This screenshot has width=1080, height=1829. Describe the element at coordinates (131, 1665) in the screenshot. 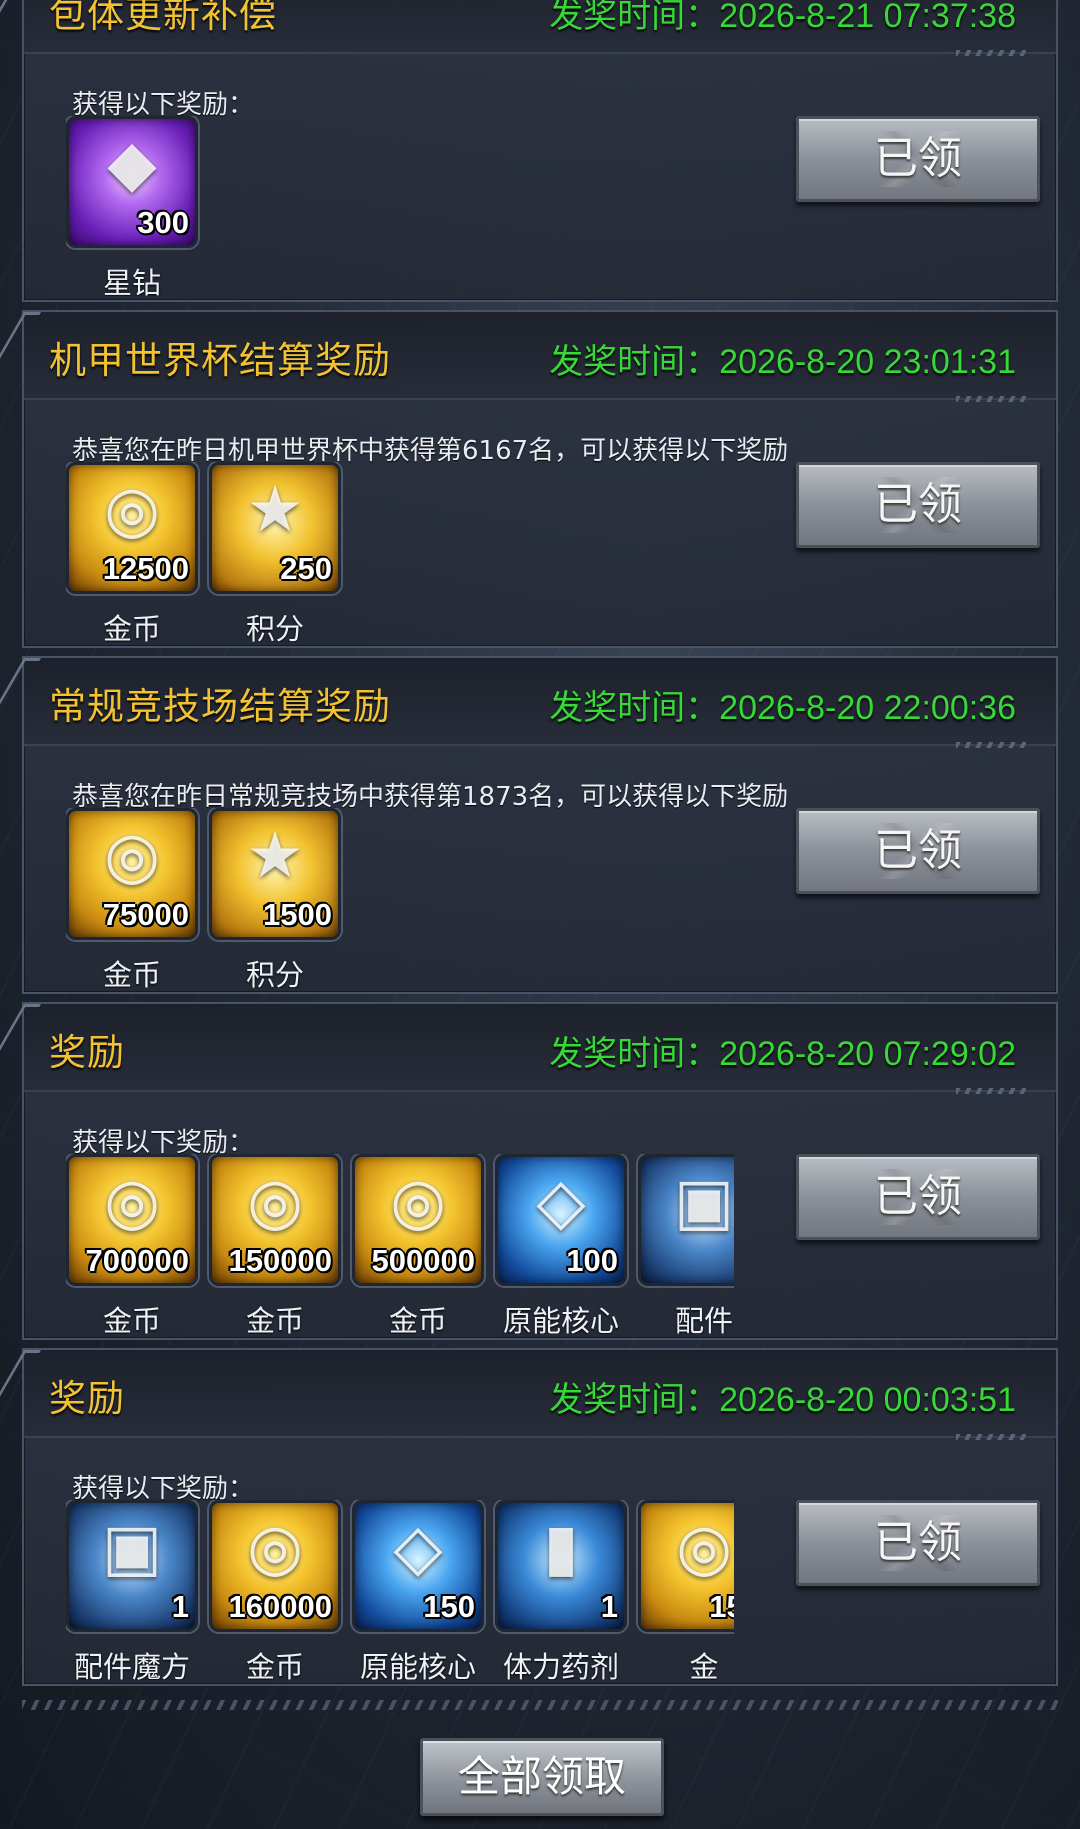

I see `reward-item-name: 配件魔方` at that location.